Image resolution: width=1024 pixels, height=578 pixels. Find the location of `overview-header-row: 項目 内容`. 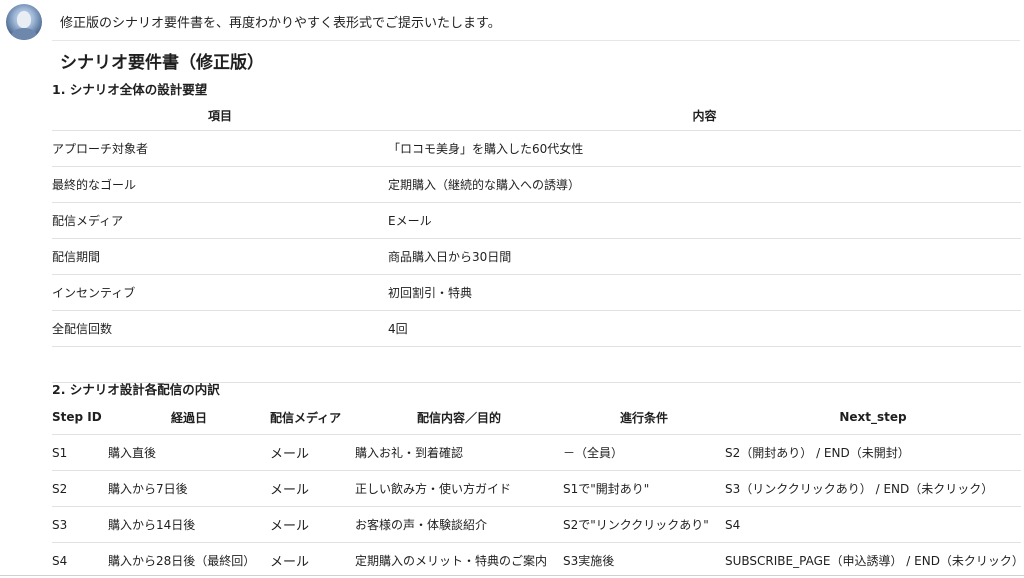

overview-header-row: 項目 内容 is located at coordinates (536, 115).